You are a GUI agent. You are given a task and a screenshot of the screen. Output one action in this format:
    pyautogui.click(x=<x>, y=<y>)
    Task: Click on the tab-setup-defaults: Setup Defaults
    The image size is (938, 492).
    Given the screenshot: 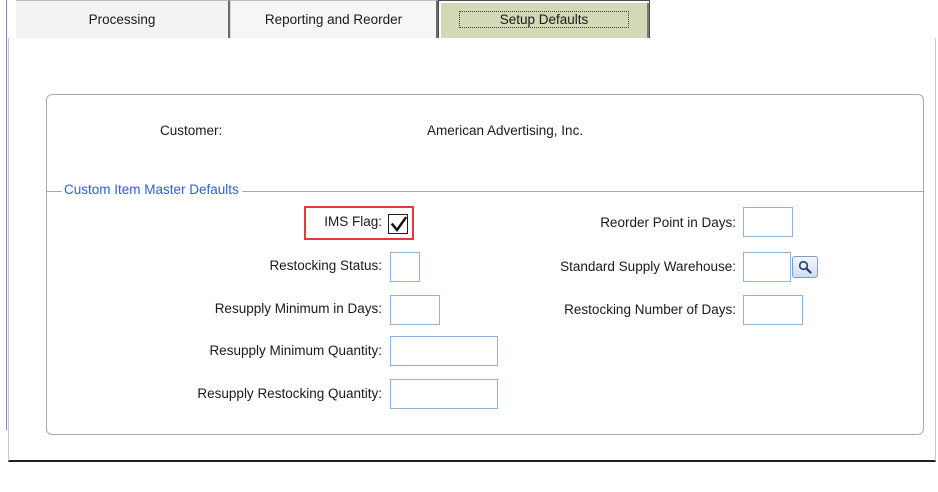 What is the action you would take?
    pyautogui.click(x=544, y=20)
    